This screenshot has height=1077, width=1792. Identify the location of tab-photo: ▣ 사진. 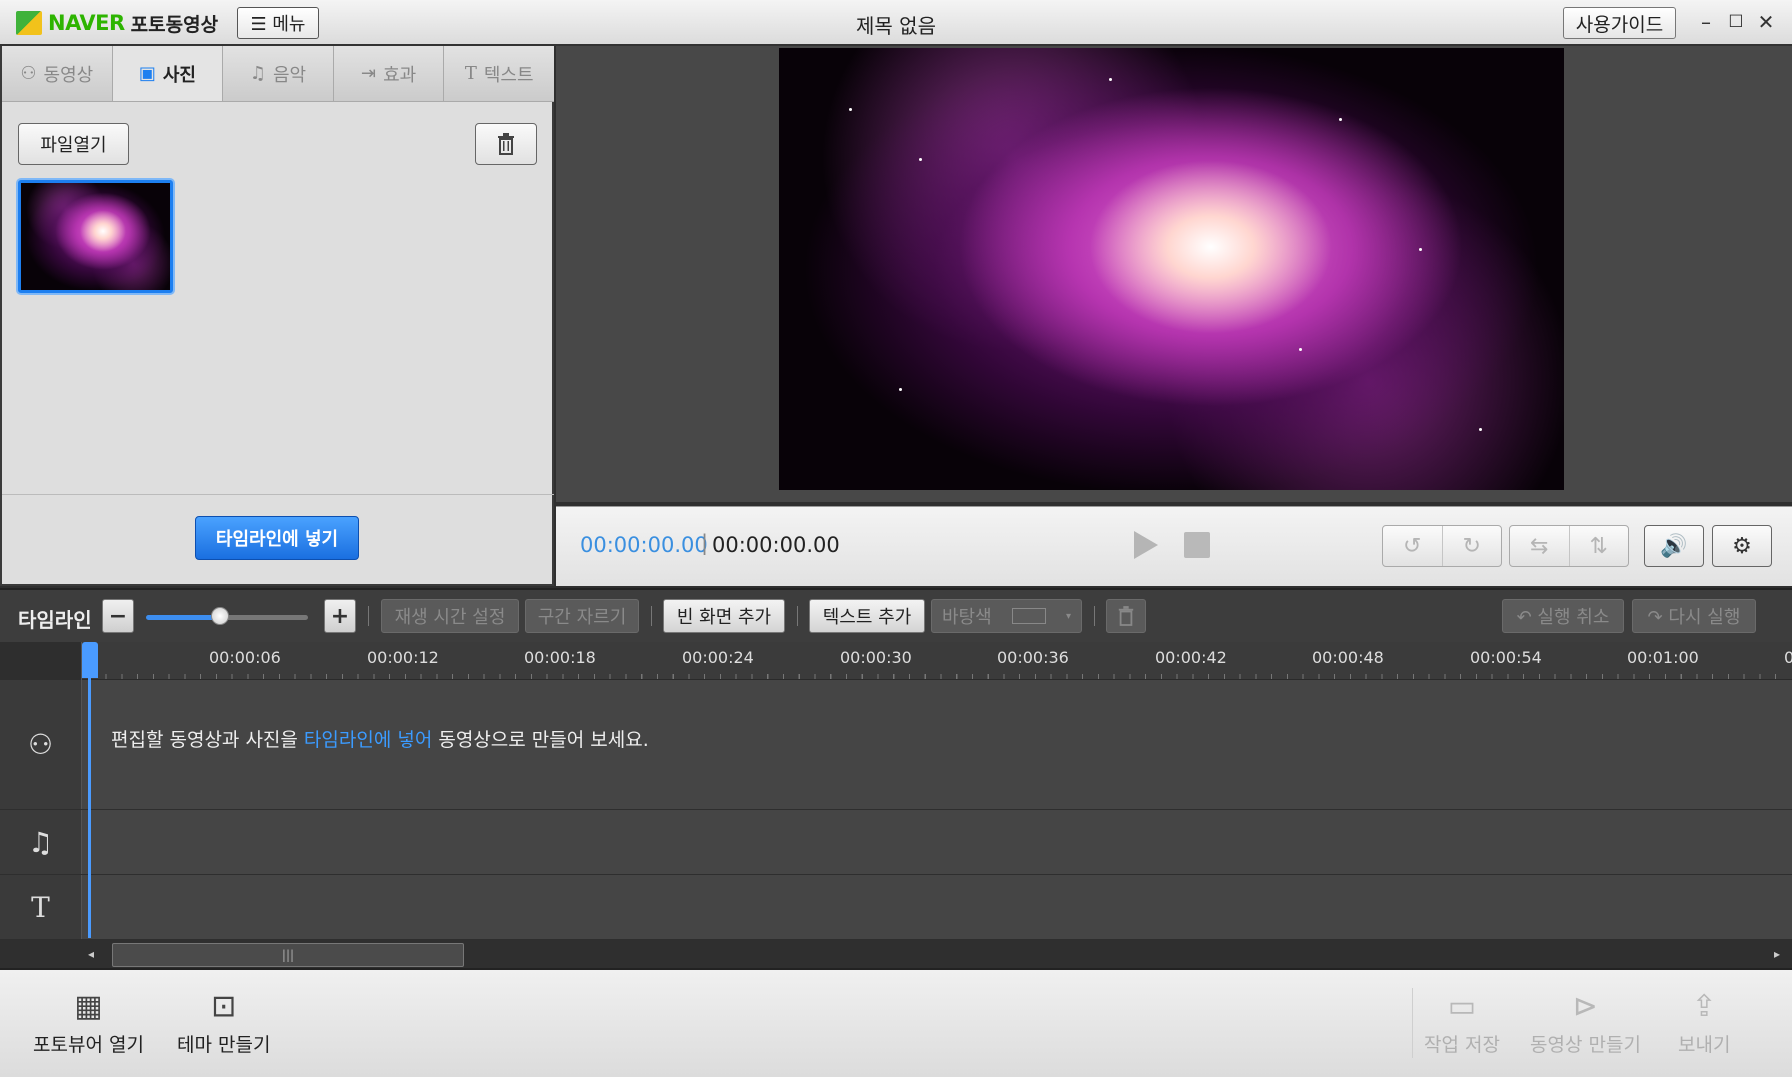
(168, 73).